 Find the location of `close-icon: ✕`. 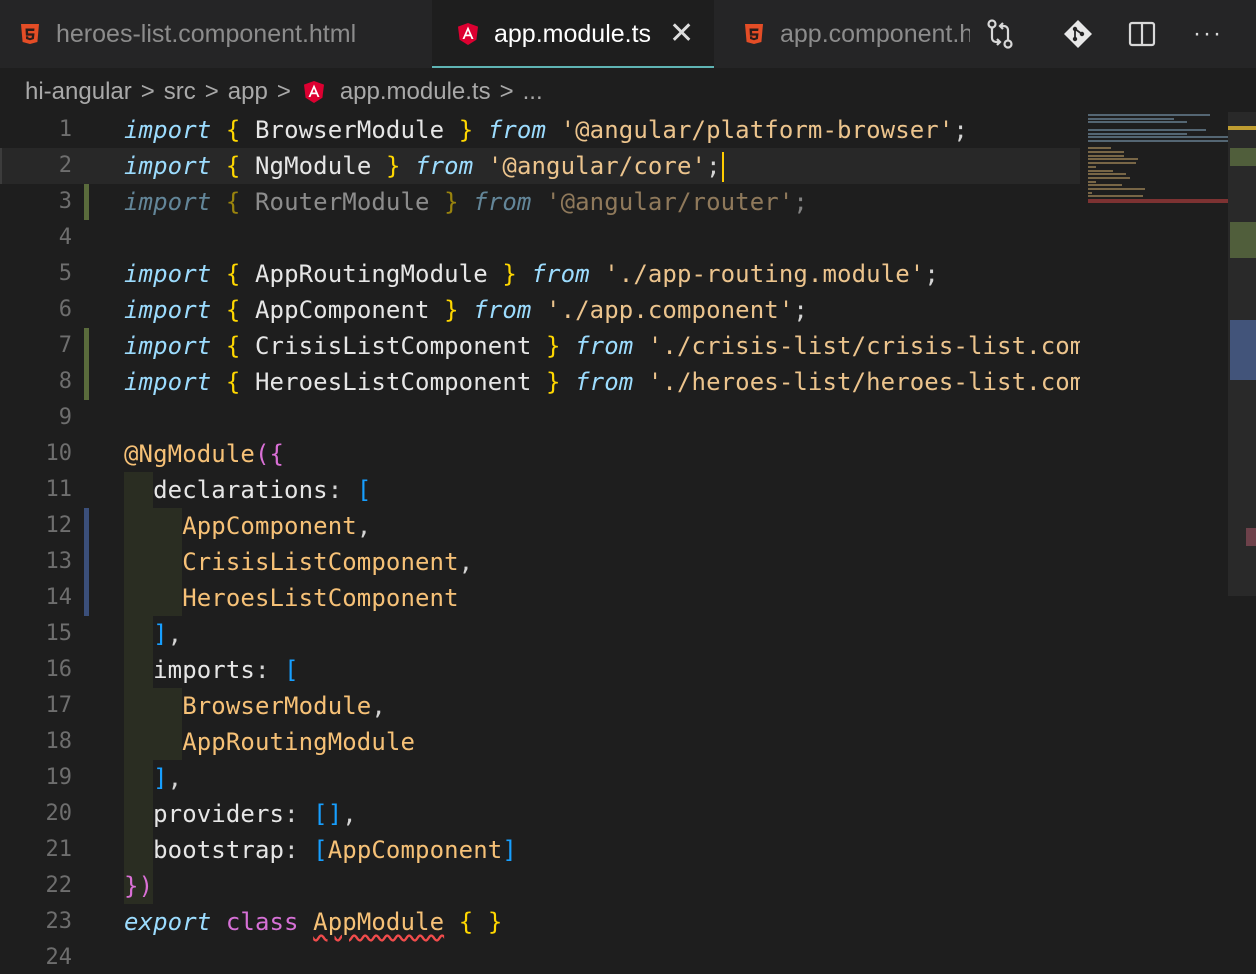

close-icon: ✕ is located at coordinates (681, 34).